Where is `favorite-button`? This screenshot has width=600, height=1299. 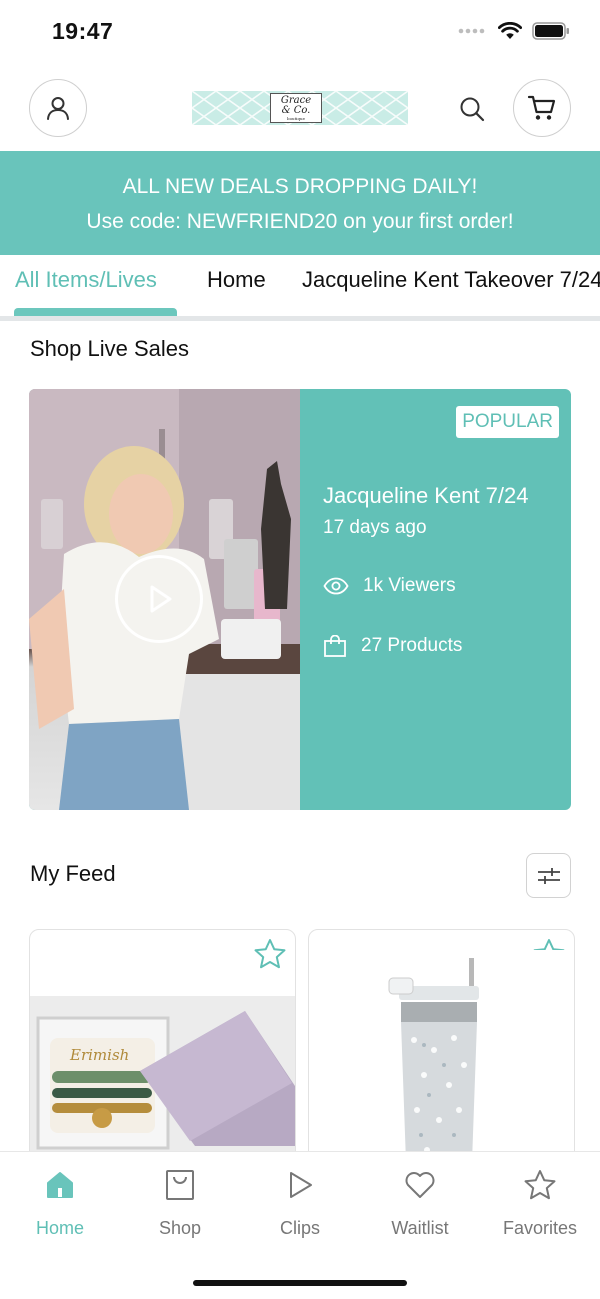 favorite-button is located at coordinates (270, 956).